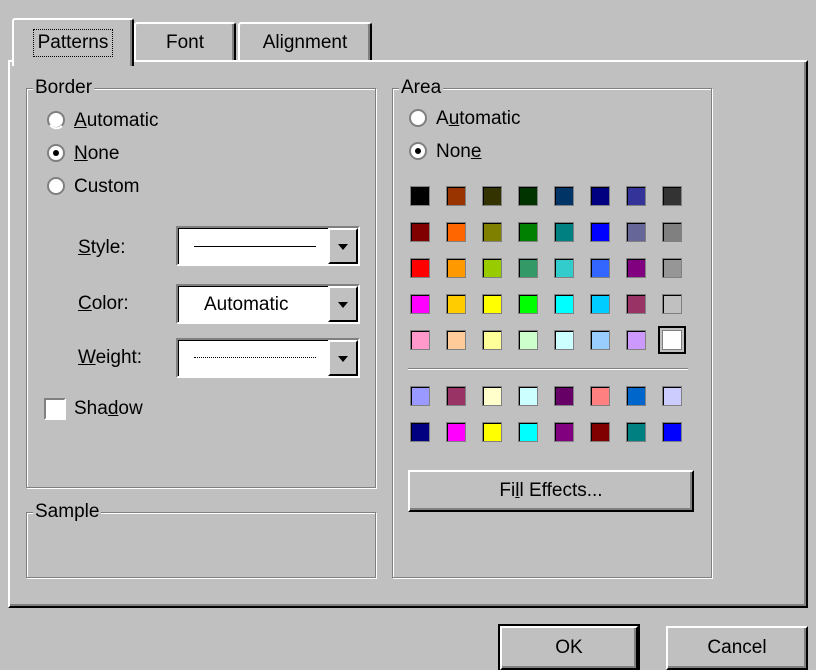 Image resolution: width=816 pixels, height=670 pixels. What do you see at coordinates (201, 539) in the screenshot?
I see `sample-group: Sample` at bounding box center [201, 539].